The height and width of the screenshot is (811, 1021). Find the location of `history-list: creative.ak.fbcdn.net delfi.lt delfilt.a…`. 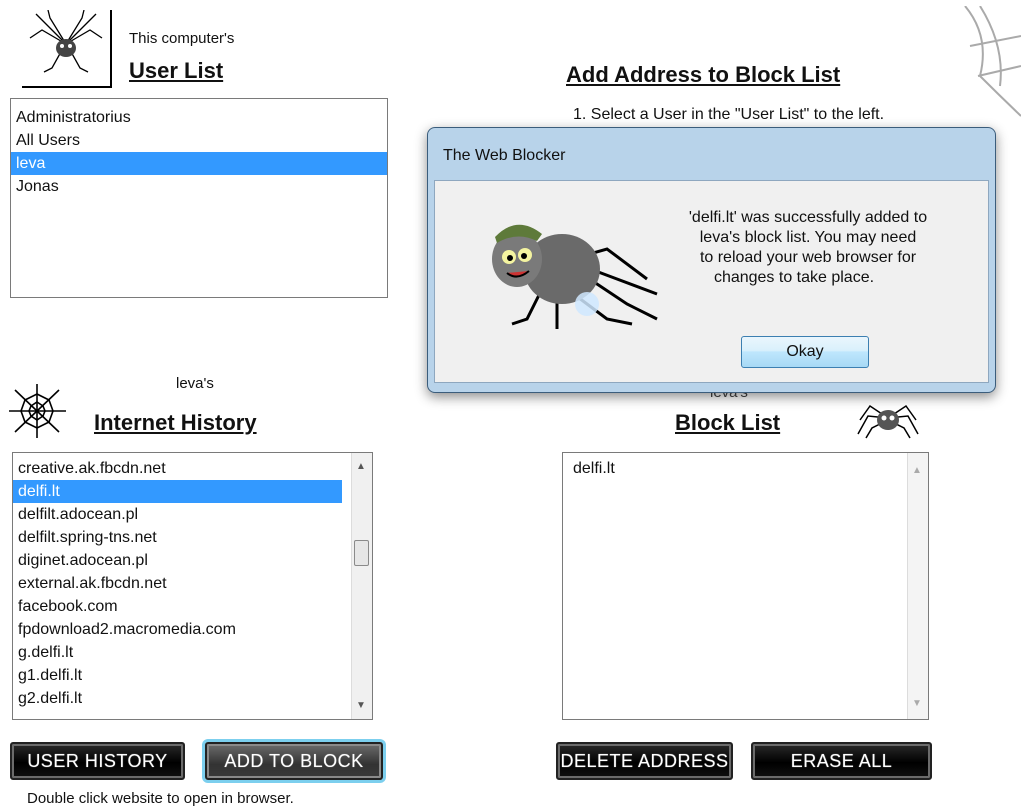

history-list: creative.ak.fbcdn.net delfi.lt delfilt.a… is located at coordinates (192, 586).